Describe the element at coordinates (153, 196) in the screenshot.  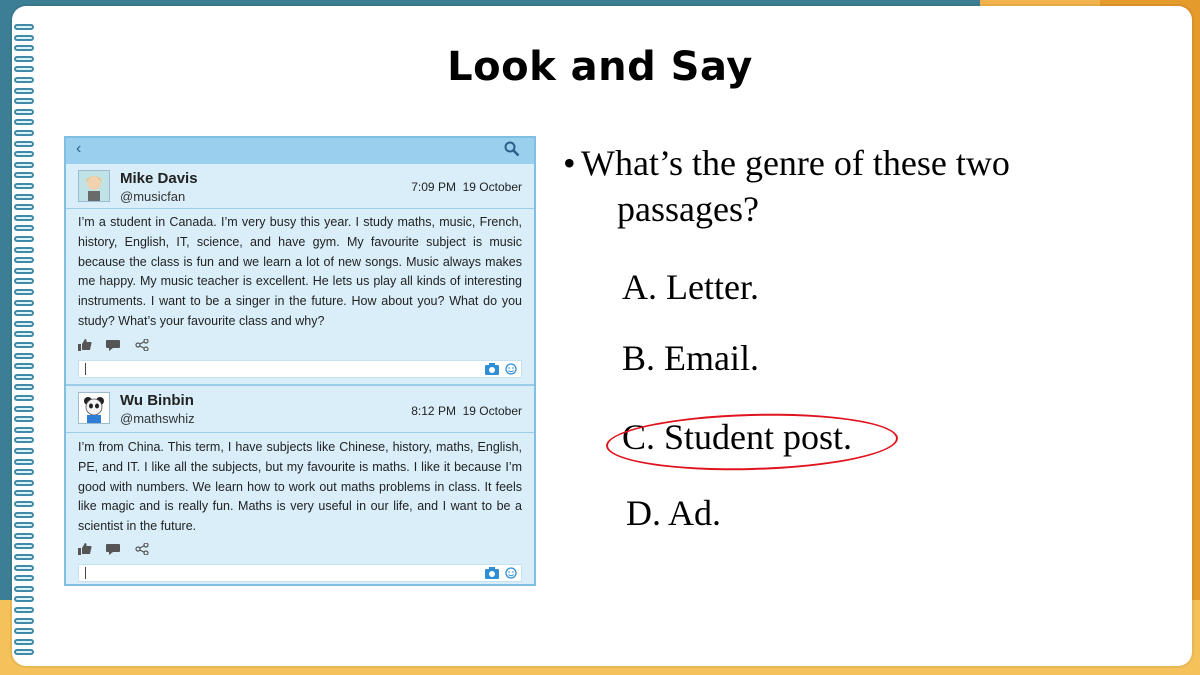
I see `post-author-handle: @musicfan` at that location.